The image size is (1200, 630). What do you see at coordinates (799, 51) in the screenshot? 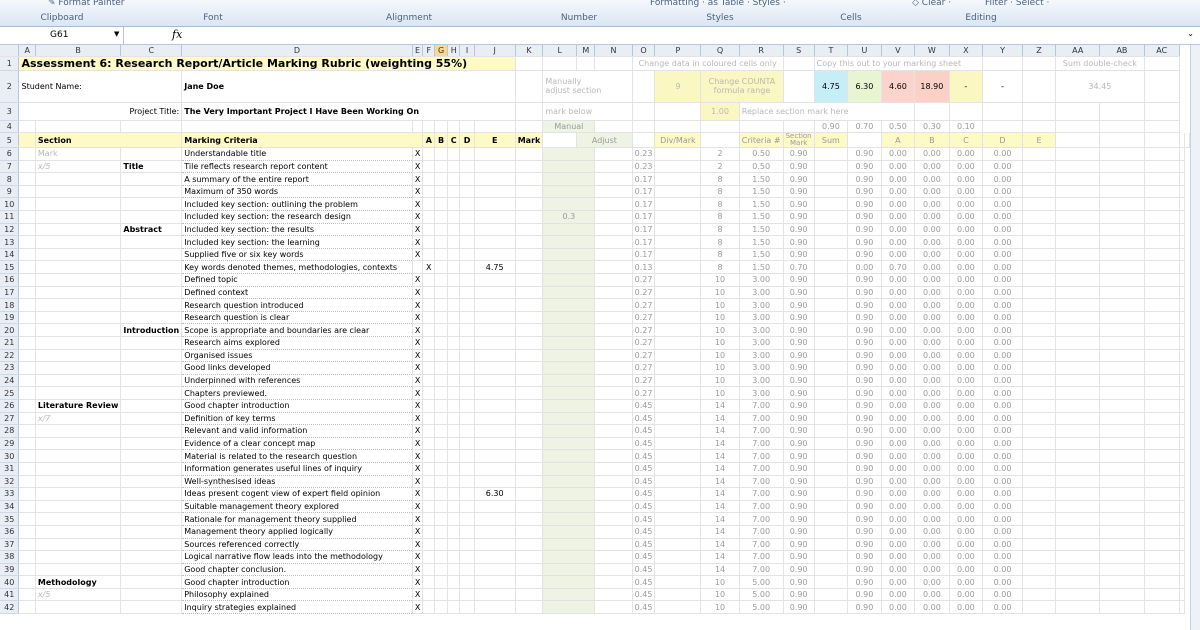
I see `col-header: S` at bounding box center [799, 51].